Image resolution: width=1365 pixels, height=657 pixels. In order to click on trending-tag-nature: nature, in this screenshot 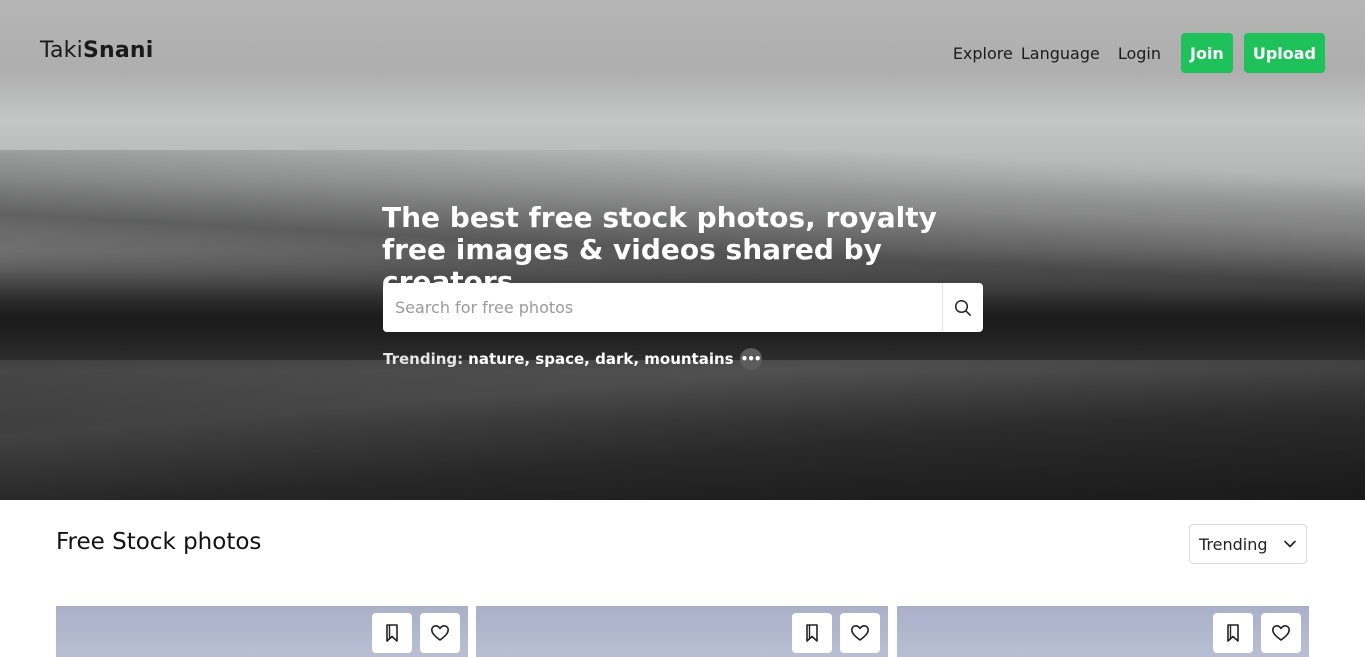, I will do `click(499, 359)`.